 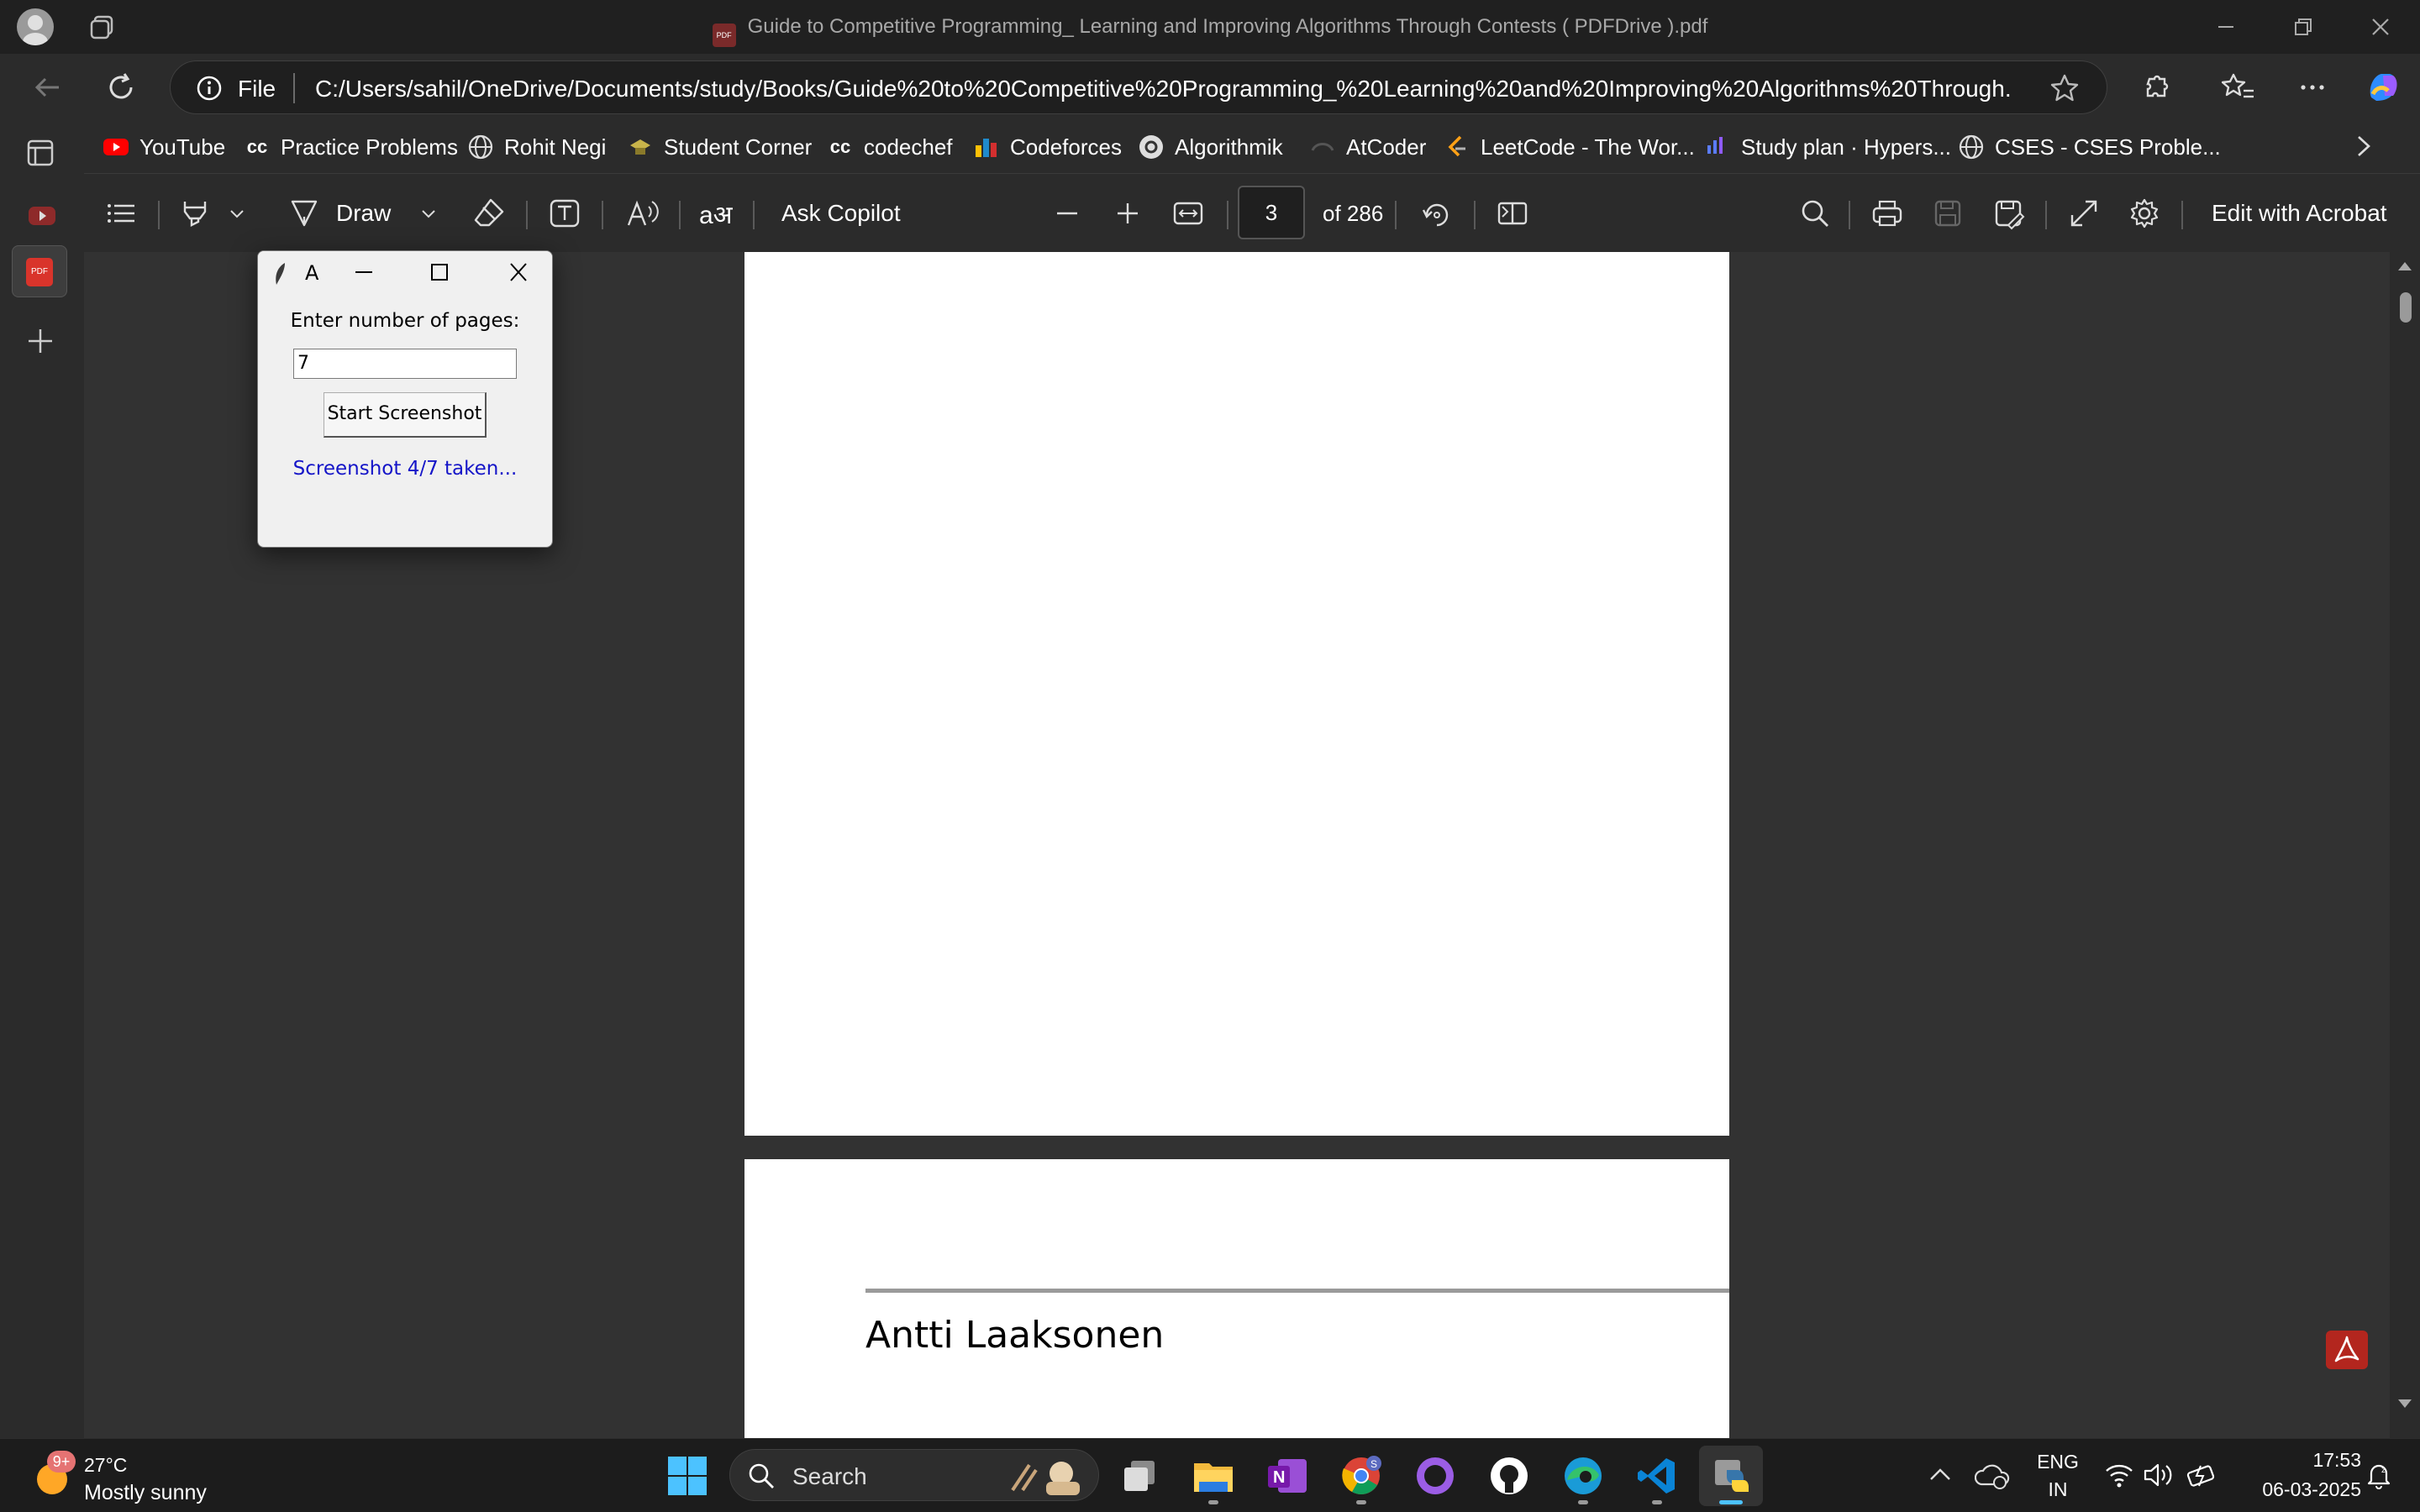 I want to click on tab-panel-icon, so click(x=40, y=153).